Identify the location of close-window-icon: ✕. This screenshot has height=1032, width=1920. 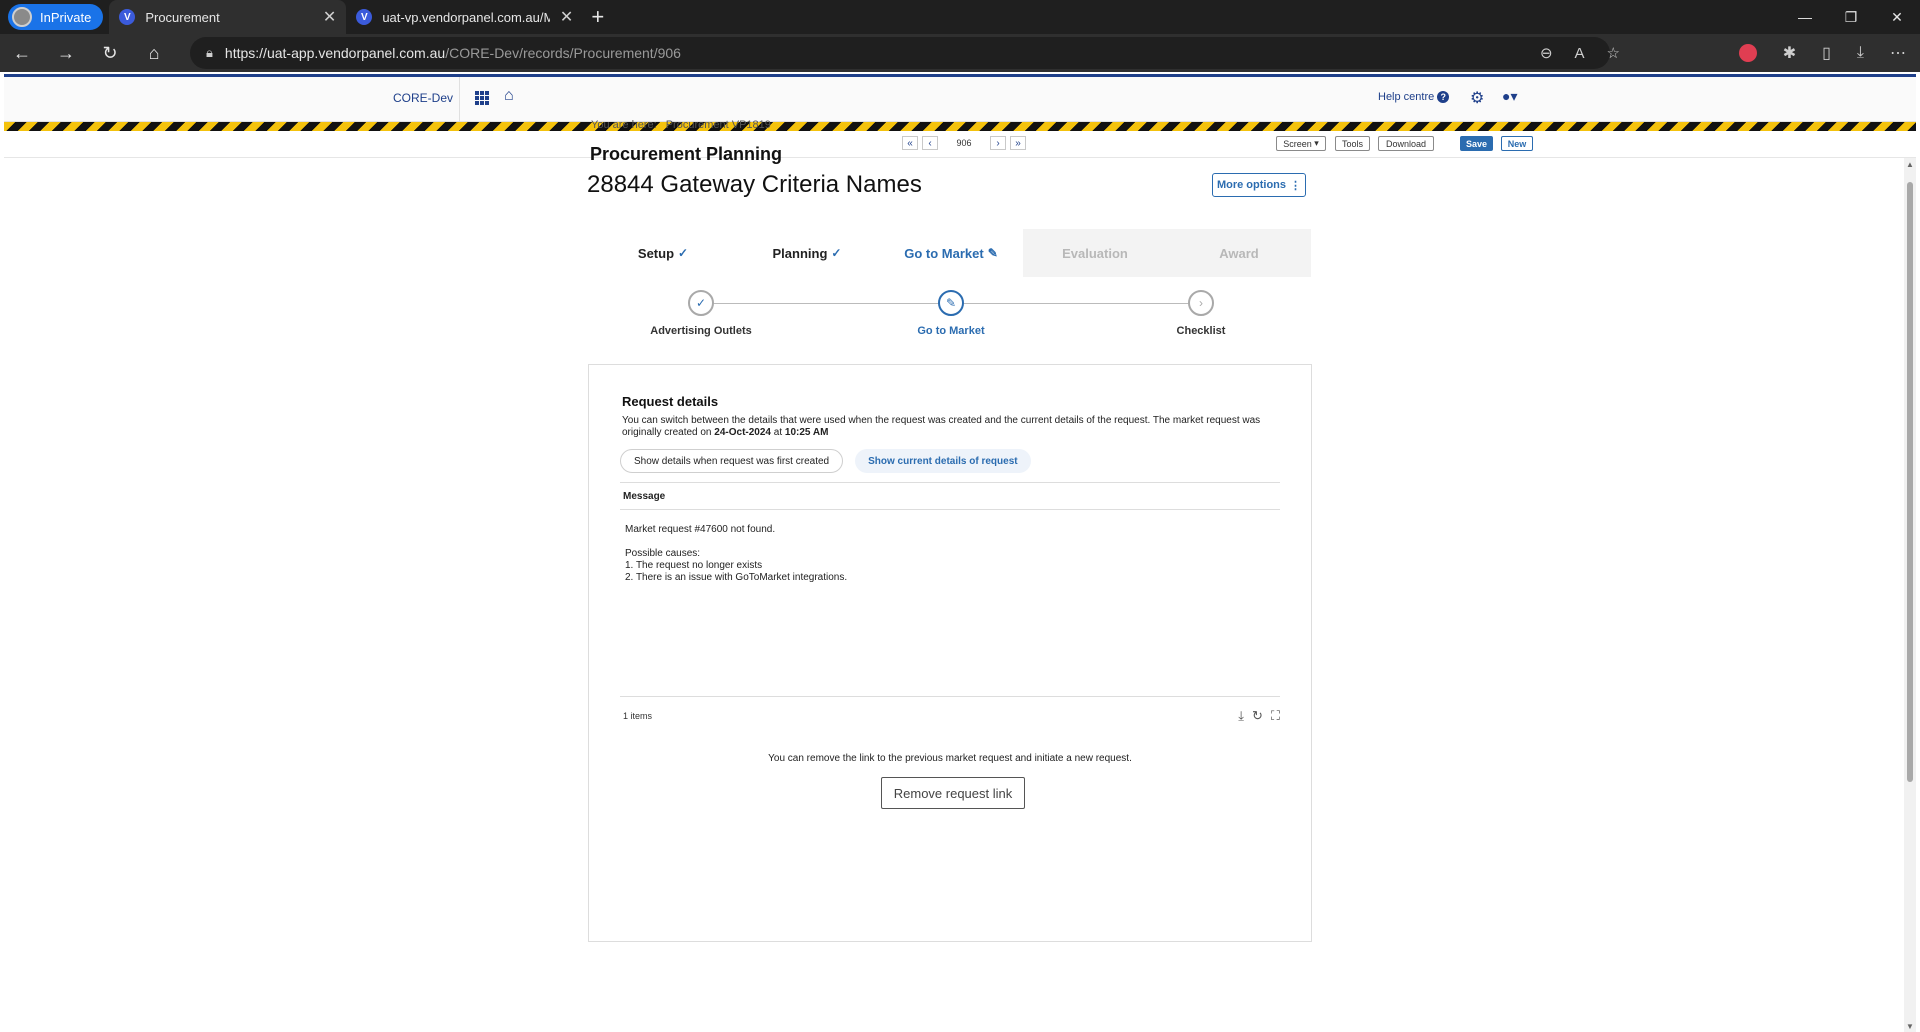
(1897, 17).